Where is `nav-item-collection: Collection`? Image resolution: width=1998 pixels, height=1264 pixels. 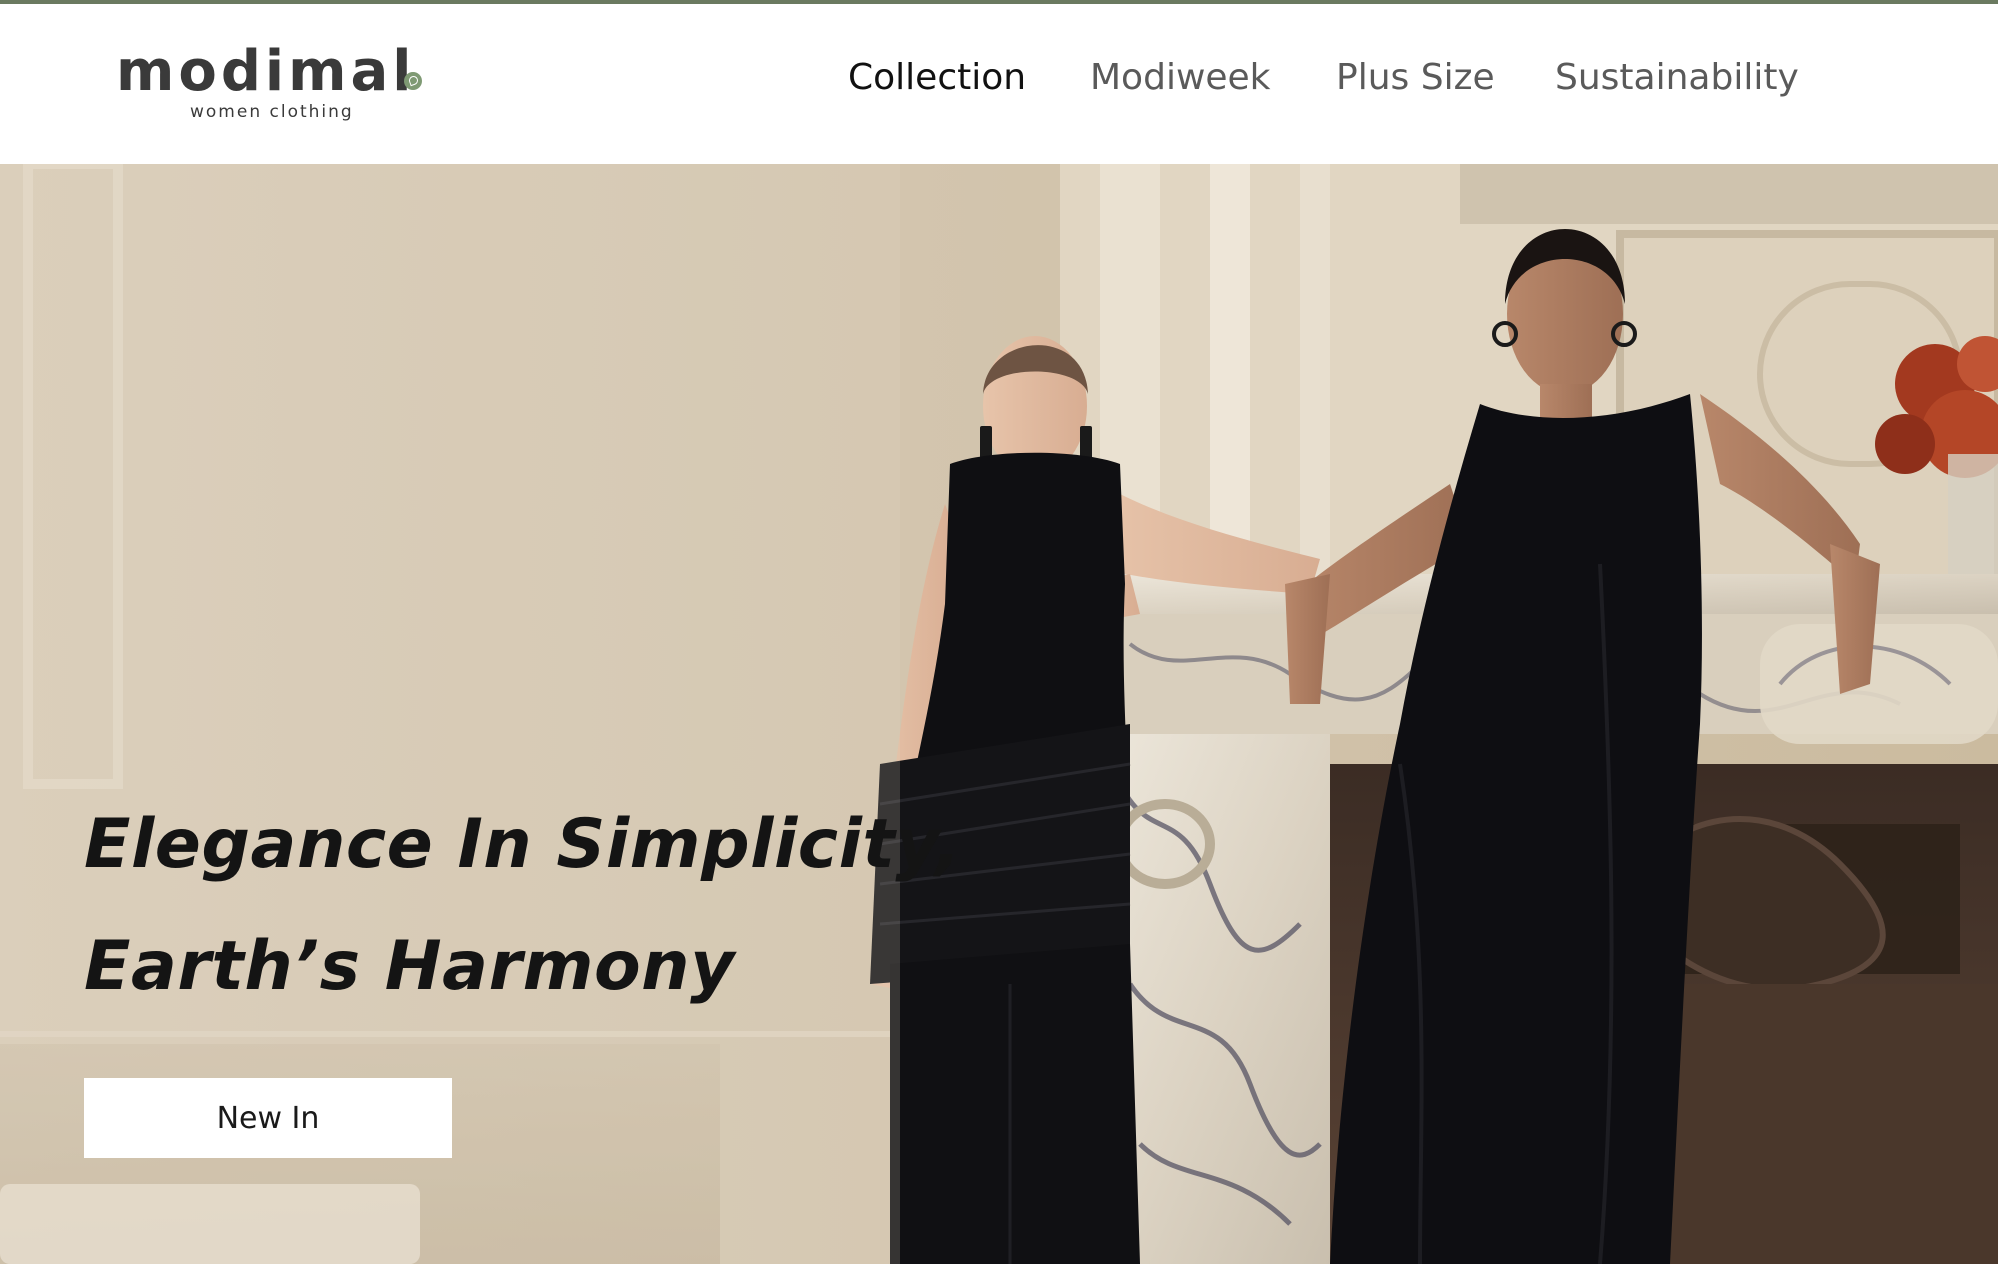
nav-item-collection: Collection is located at coordinates (937, 78).